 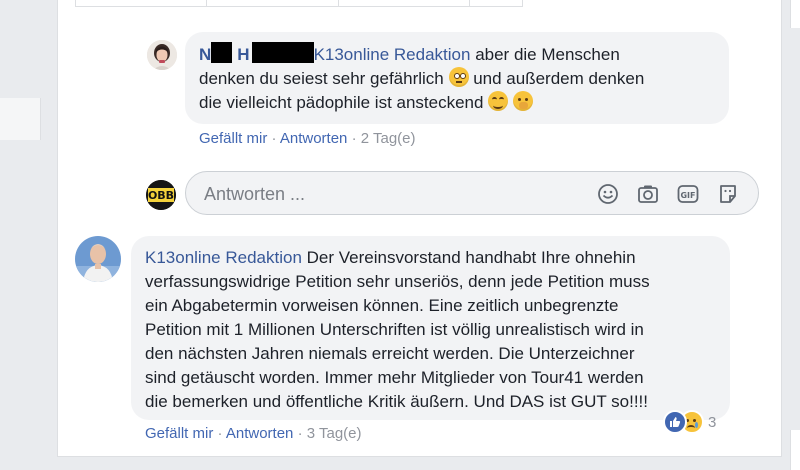 What do you see at coordinates (394, 194) in the screenshot?
I see `reply-input` at bounding box center [394, 194].